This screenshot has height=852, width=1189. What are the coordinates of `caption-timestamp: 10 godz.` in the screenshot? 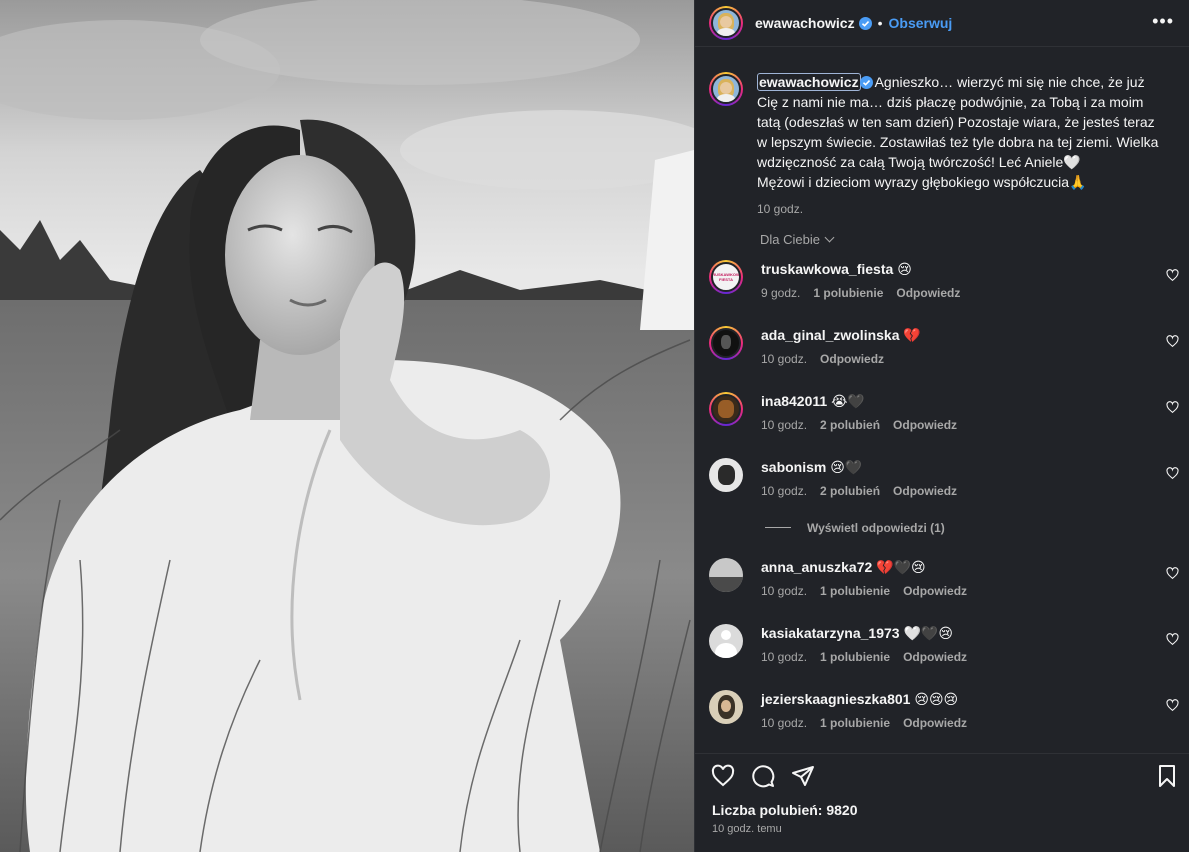 It's located at (780, 209).